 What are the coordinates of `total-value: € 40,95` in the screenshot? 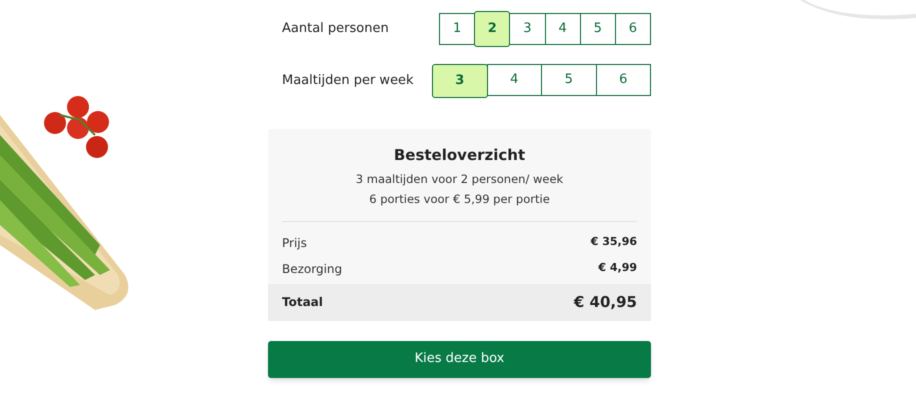 It's located at (605, 302).